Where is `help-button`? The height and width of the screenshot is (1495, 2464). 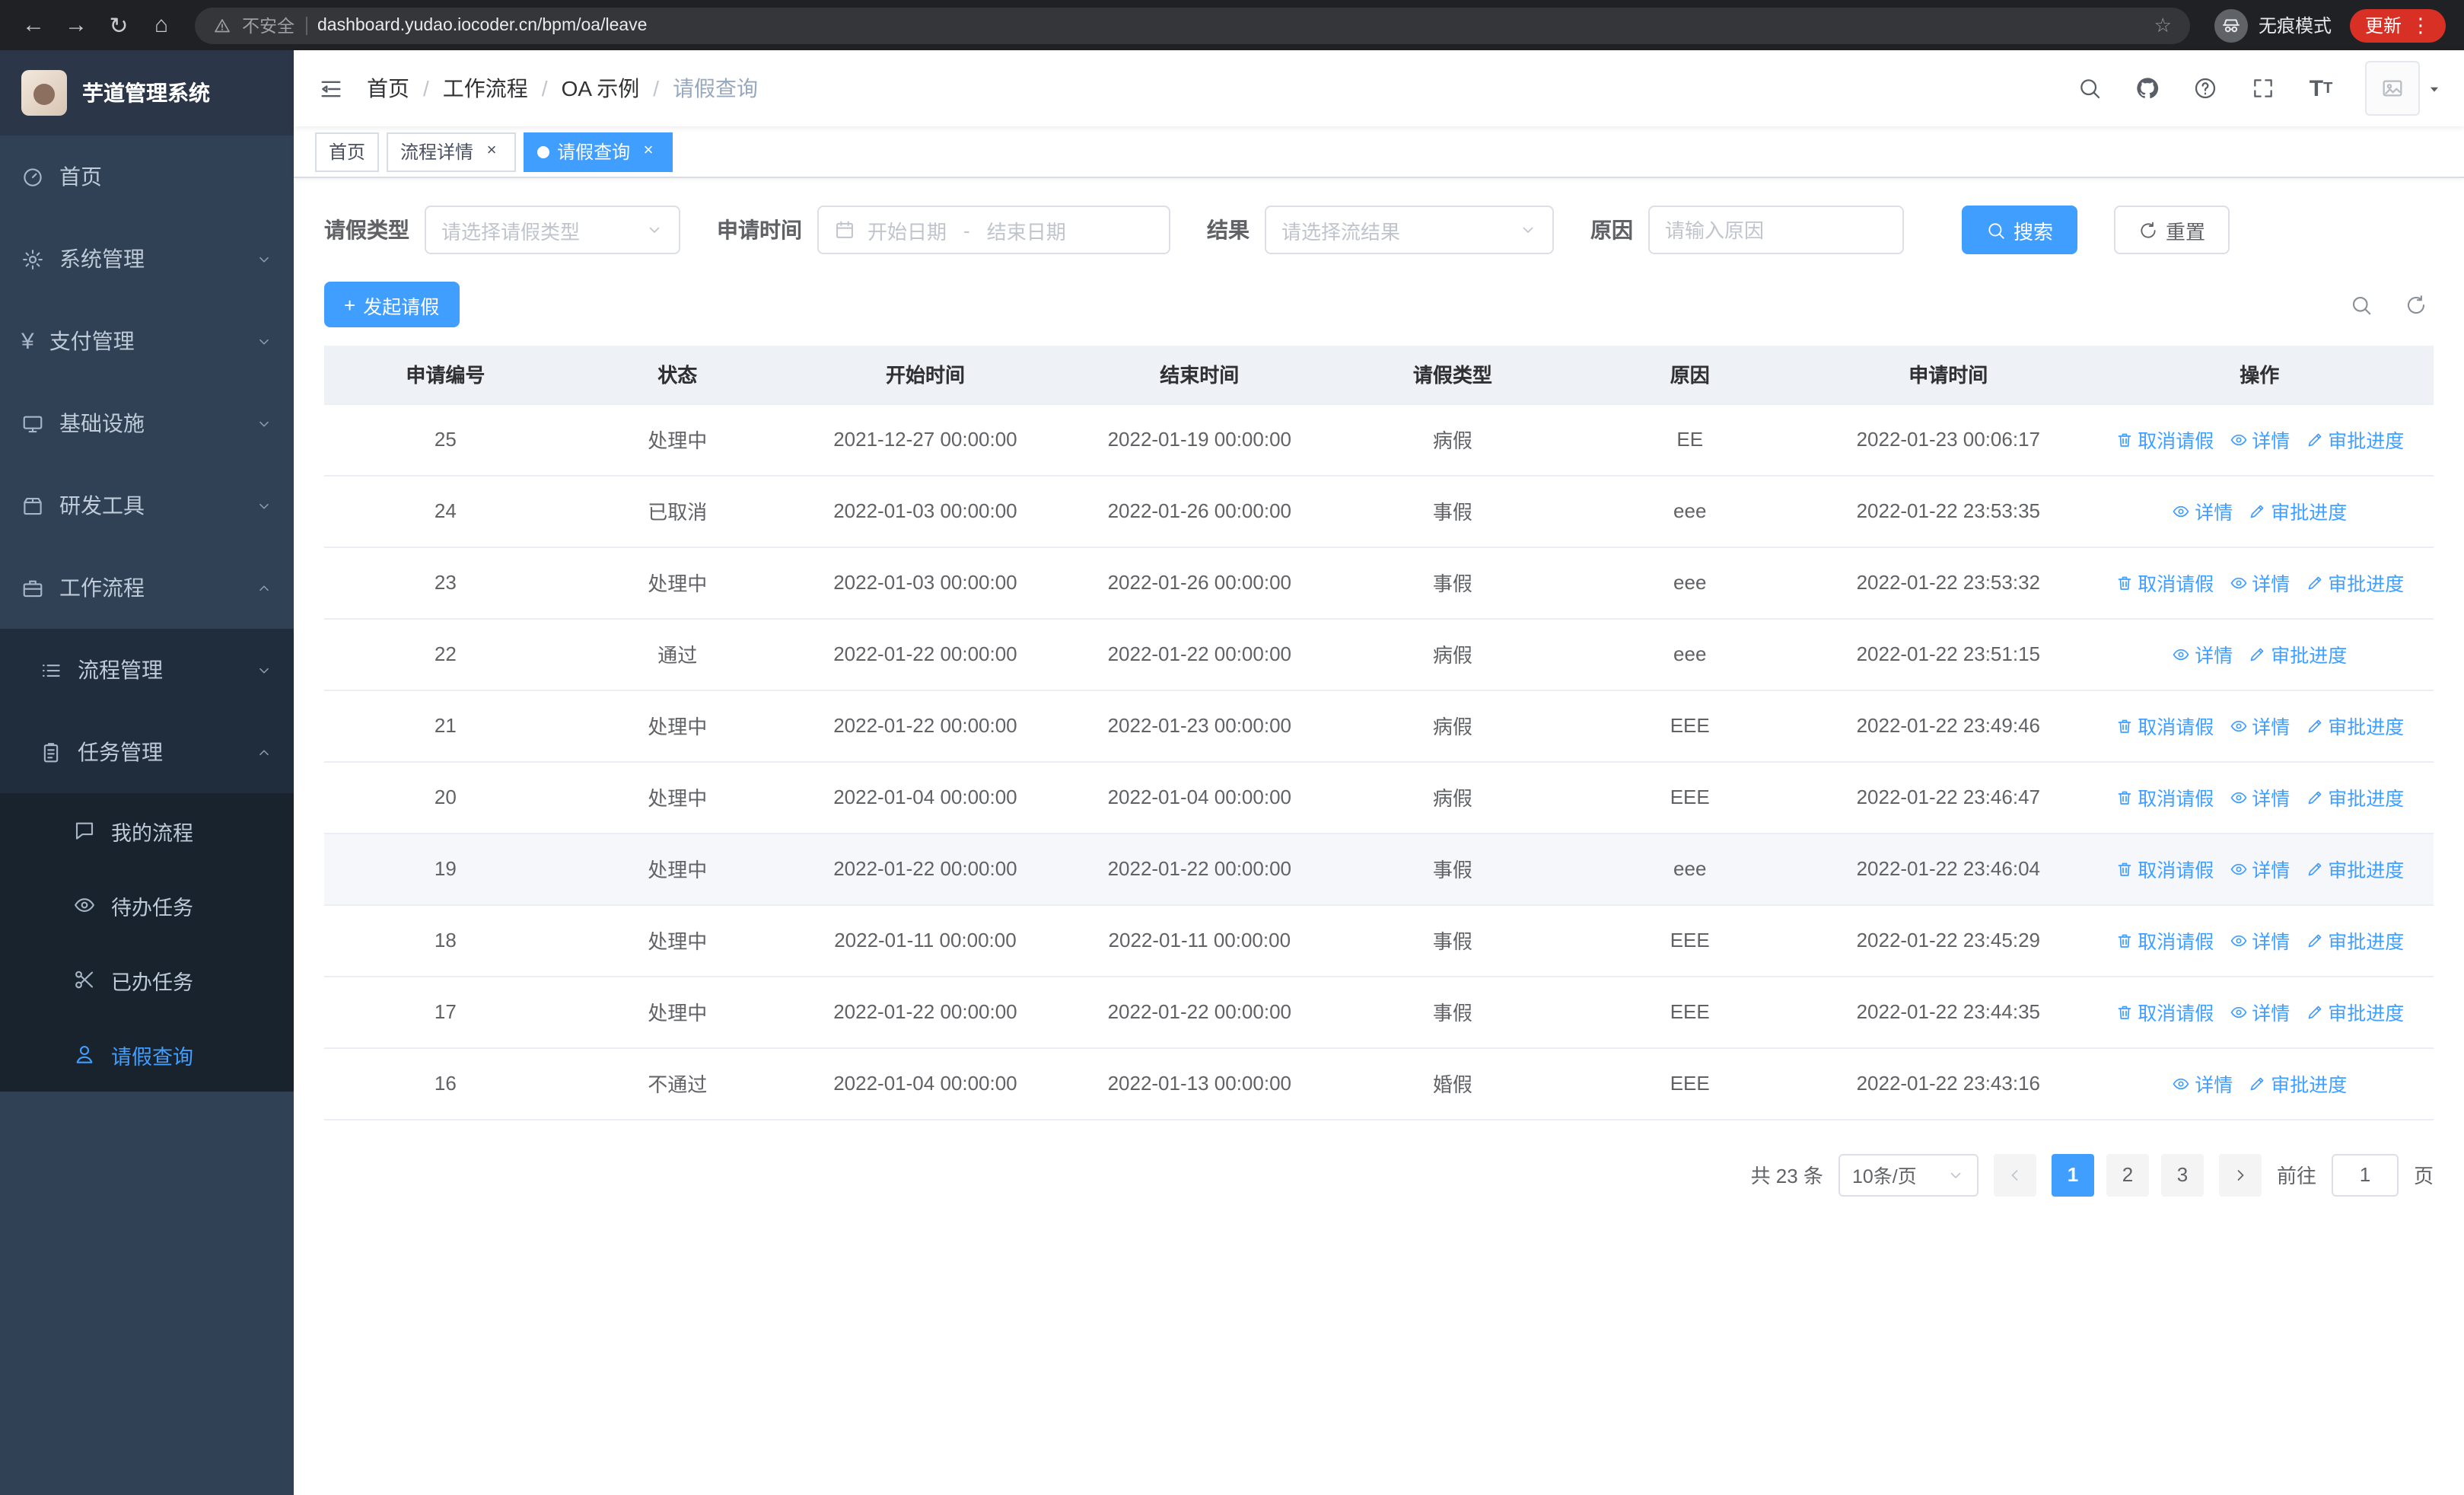
help-button is located at coordinates (2205, 88).